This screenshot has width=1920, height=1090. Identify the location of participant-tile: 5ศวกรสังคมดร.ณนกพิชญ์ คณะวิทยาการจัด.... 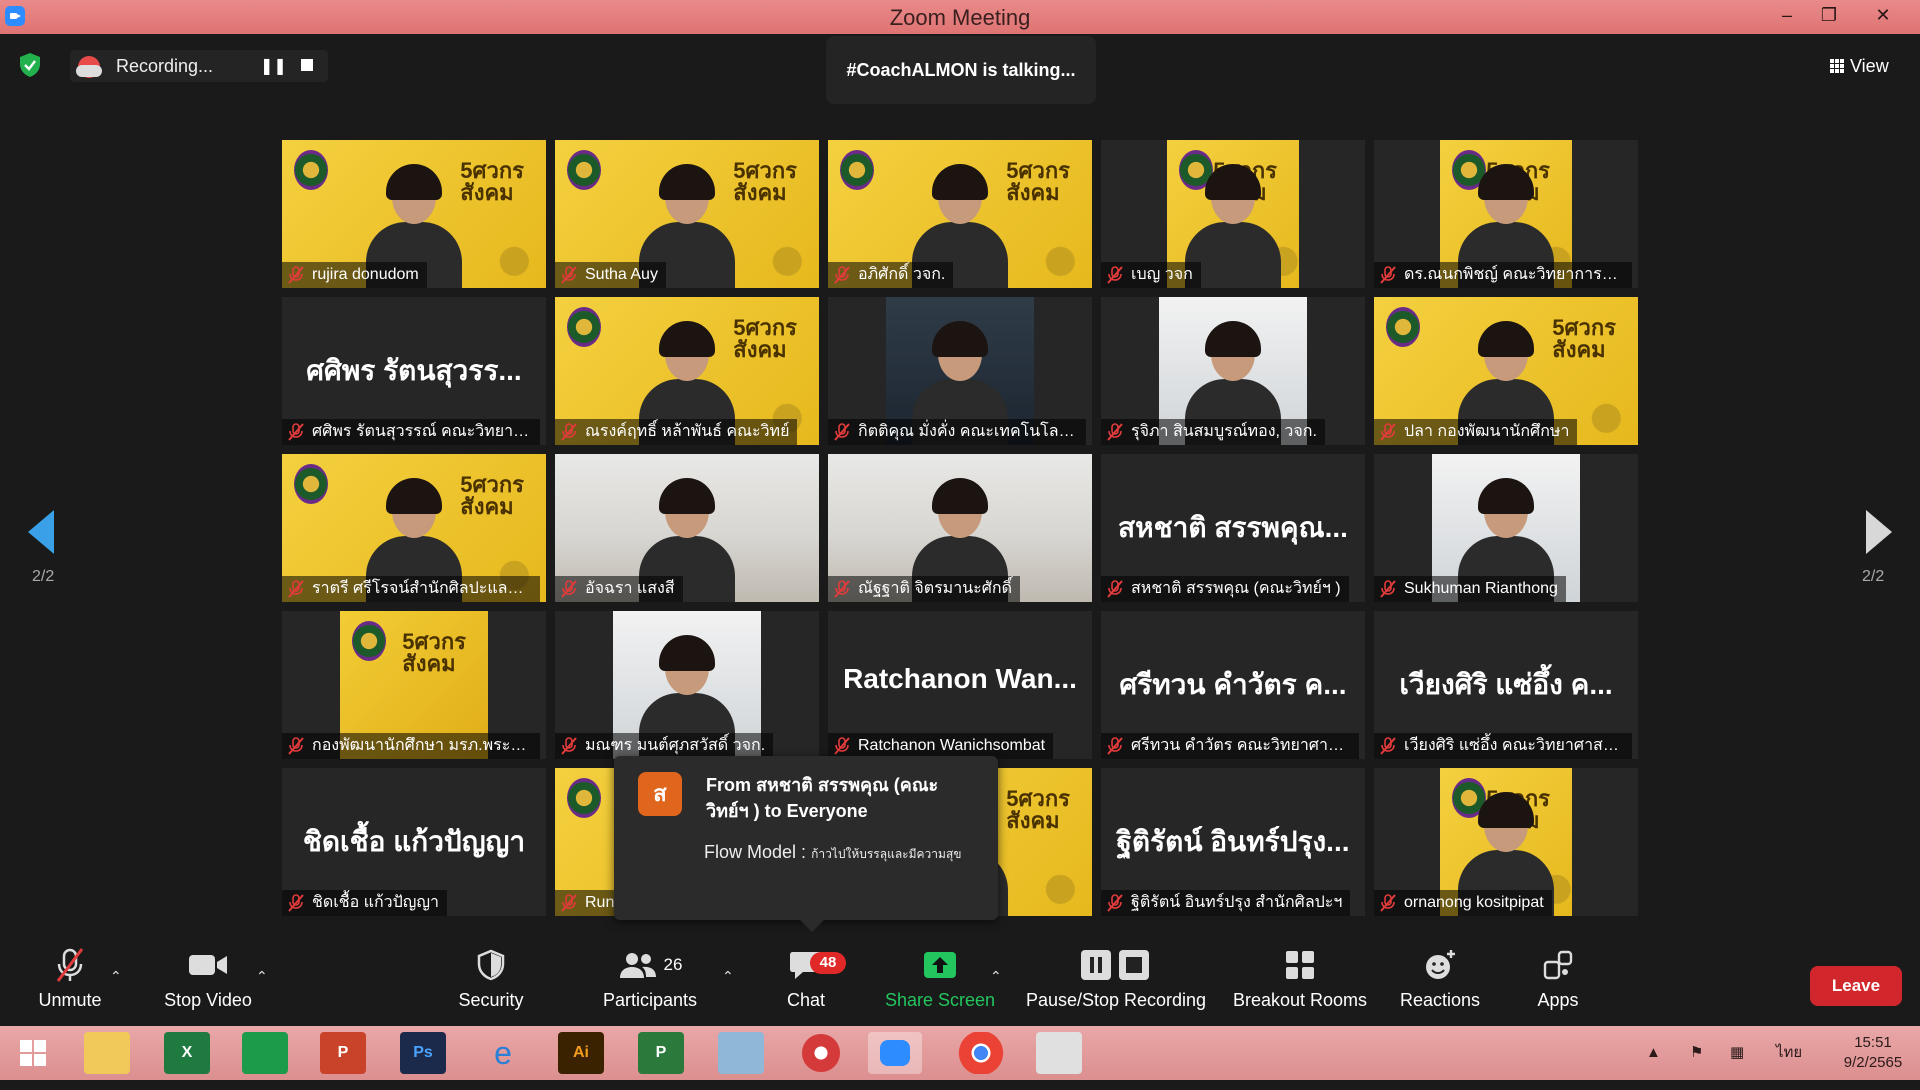
(1506, 214).